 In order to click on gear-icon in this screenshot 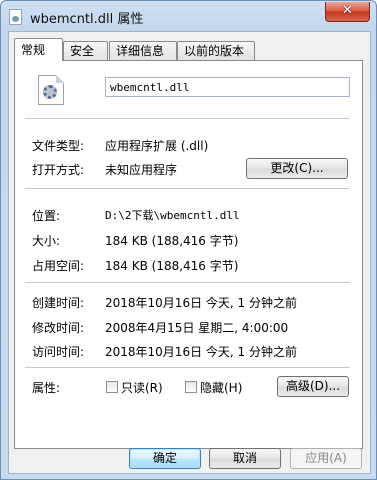, I will do `click(50, 92)`.